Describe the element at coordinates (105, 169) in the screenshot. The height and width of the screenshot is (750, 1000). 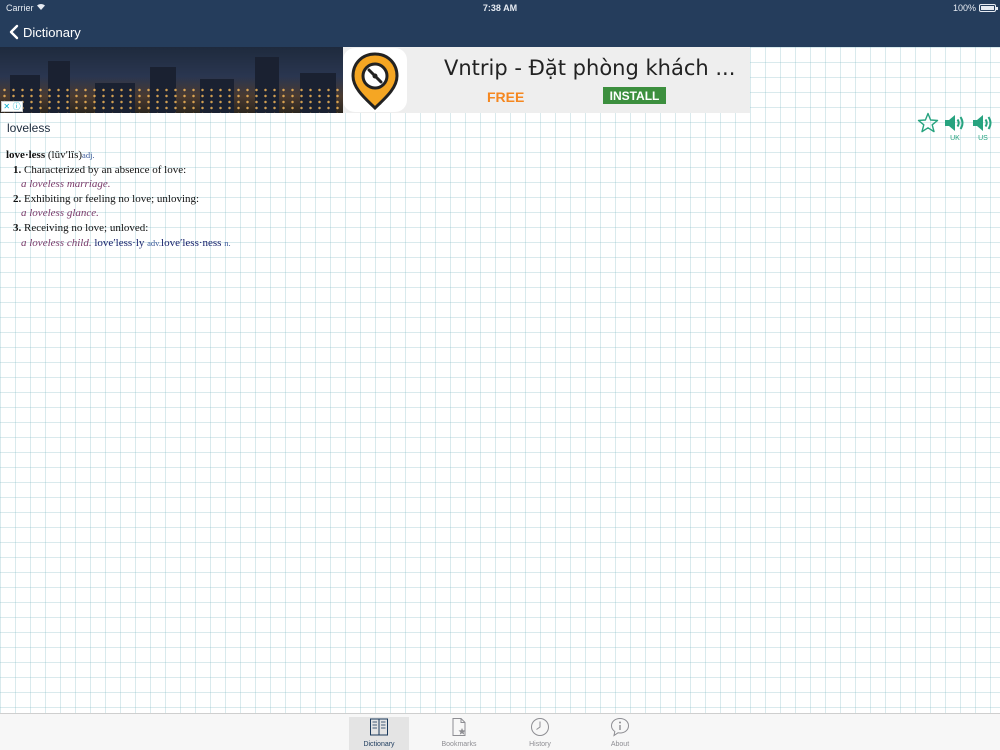
I see `definition-text: Characterized by an absence of love:` at that location.